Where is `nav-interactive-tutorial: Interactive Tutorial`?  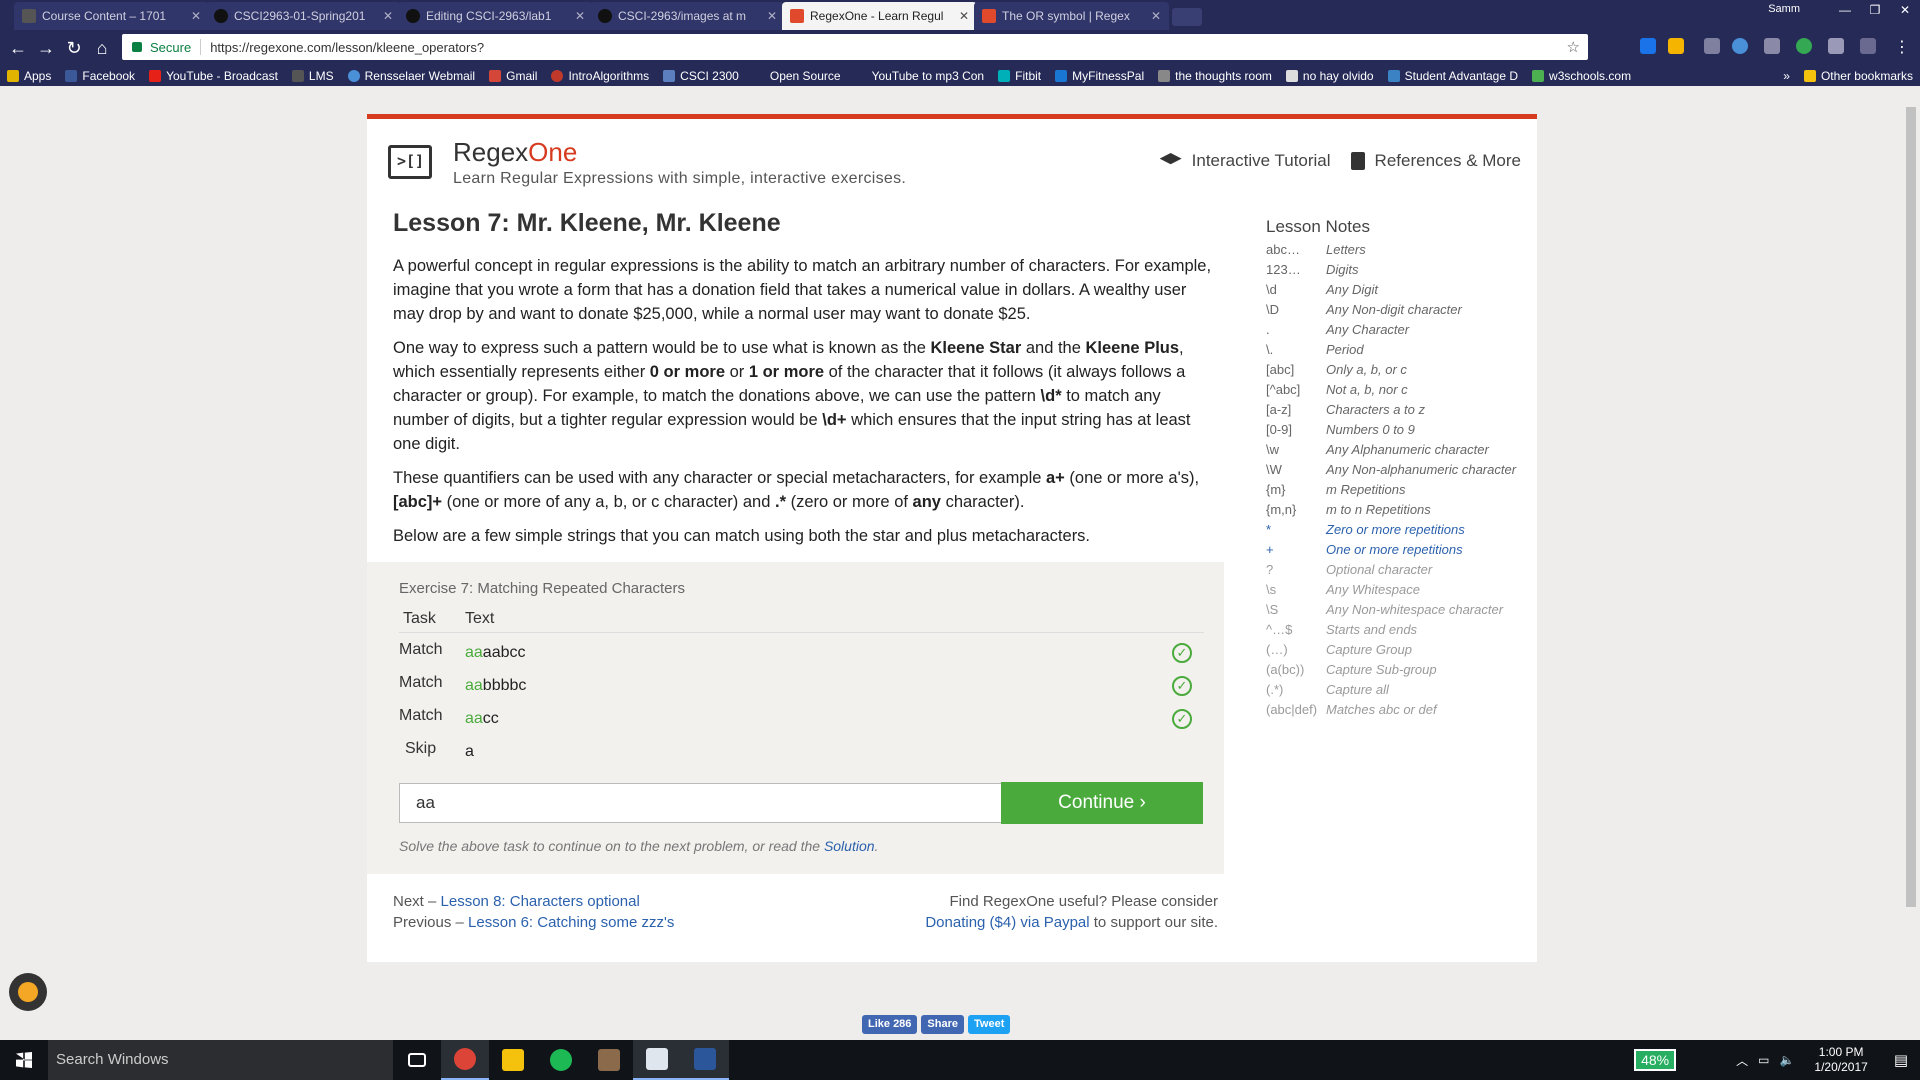 nav-interactive-tutorial: Interactive Tutorial is located at coordinates (1245, 161).